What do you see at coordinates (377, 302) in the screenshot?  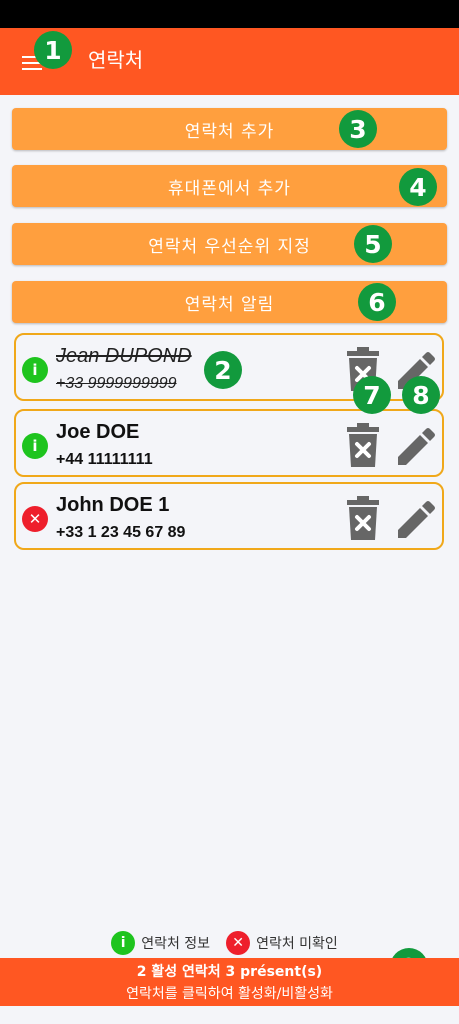 I see `annotation-badge: 6` at bounding box center [377, 302].